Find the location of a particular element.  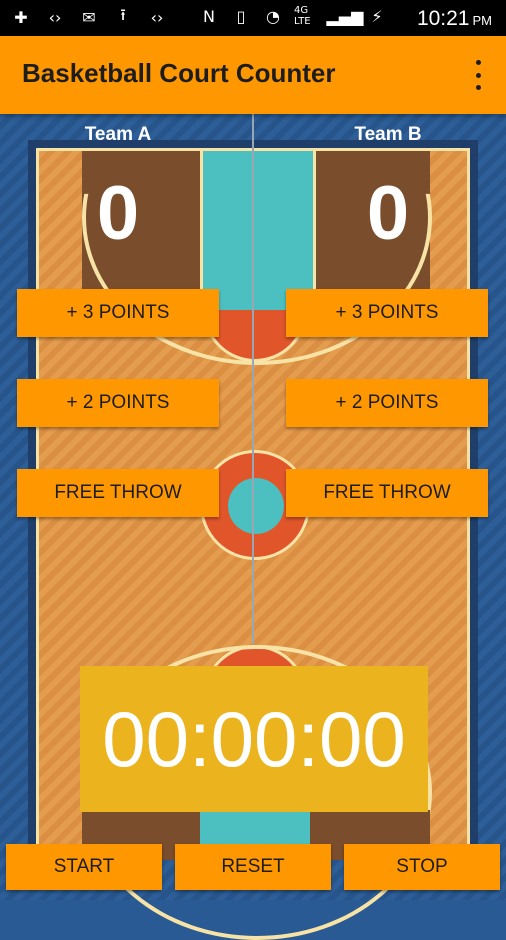

team-divider is located at coordinates (253, 379).